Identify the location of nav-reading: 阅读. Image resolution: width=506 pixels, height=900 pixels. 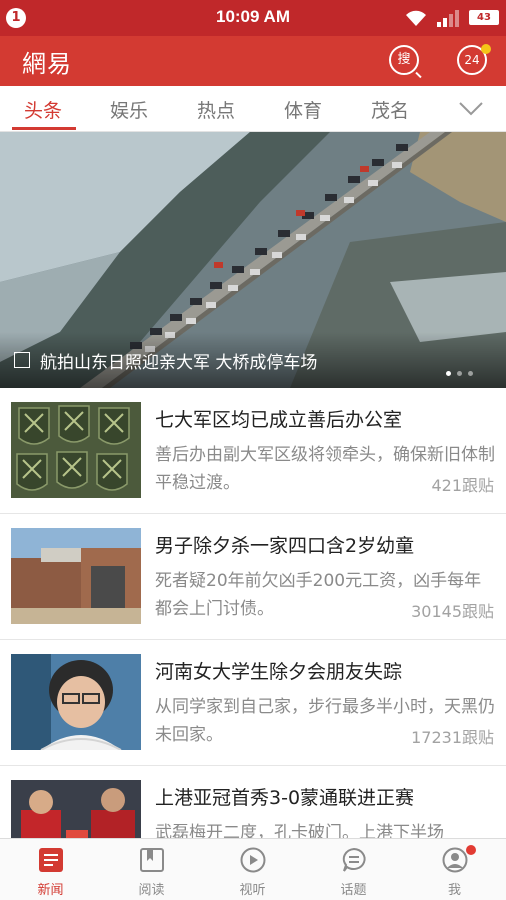
(151, 869).